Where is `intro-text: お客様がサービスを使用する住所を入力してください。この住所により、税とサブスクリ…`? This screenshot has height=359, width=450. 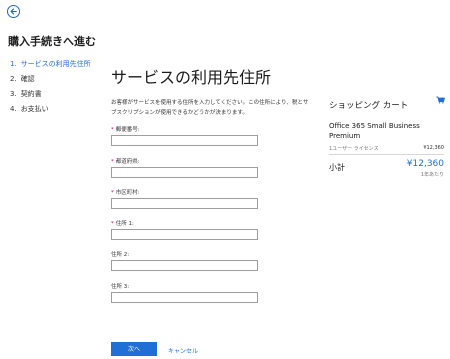
intro-text: お客様がサービスを使用する住所を入力してください。この住所により、税とサブスクリ… is located at coordinates (210, 108).